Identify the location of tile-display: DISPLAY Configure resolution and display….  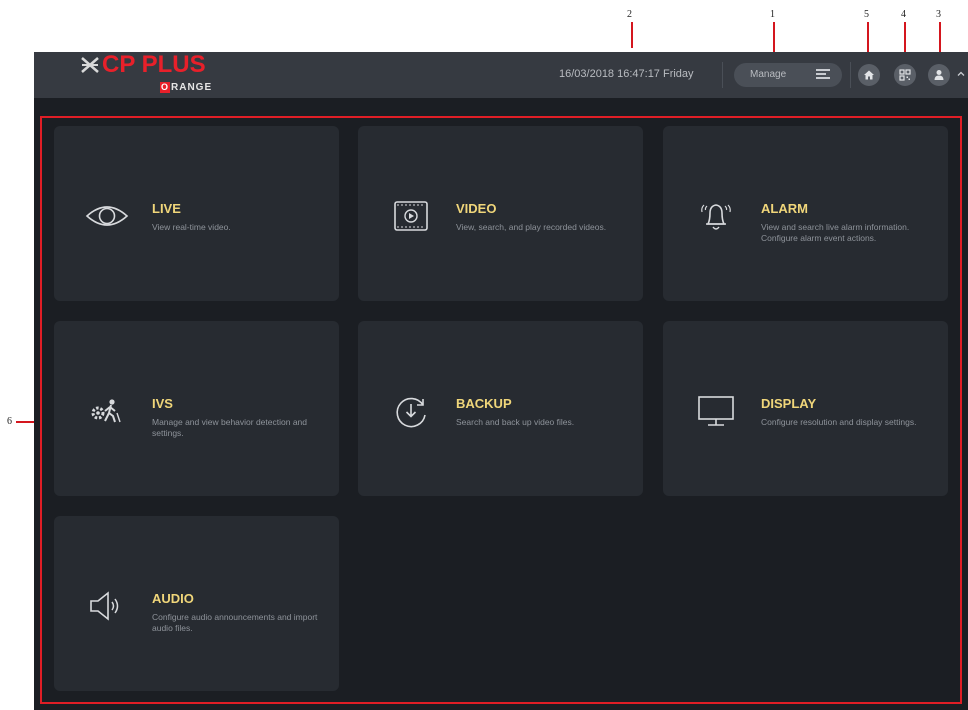
(805, 408).